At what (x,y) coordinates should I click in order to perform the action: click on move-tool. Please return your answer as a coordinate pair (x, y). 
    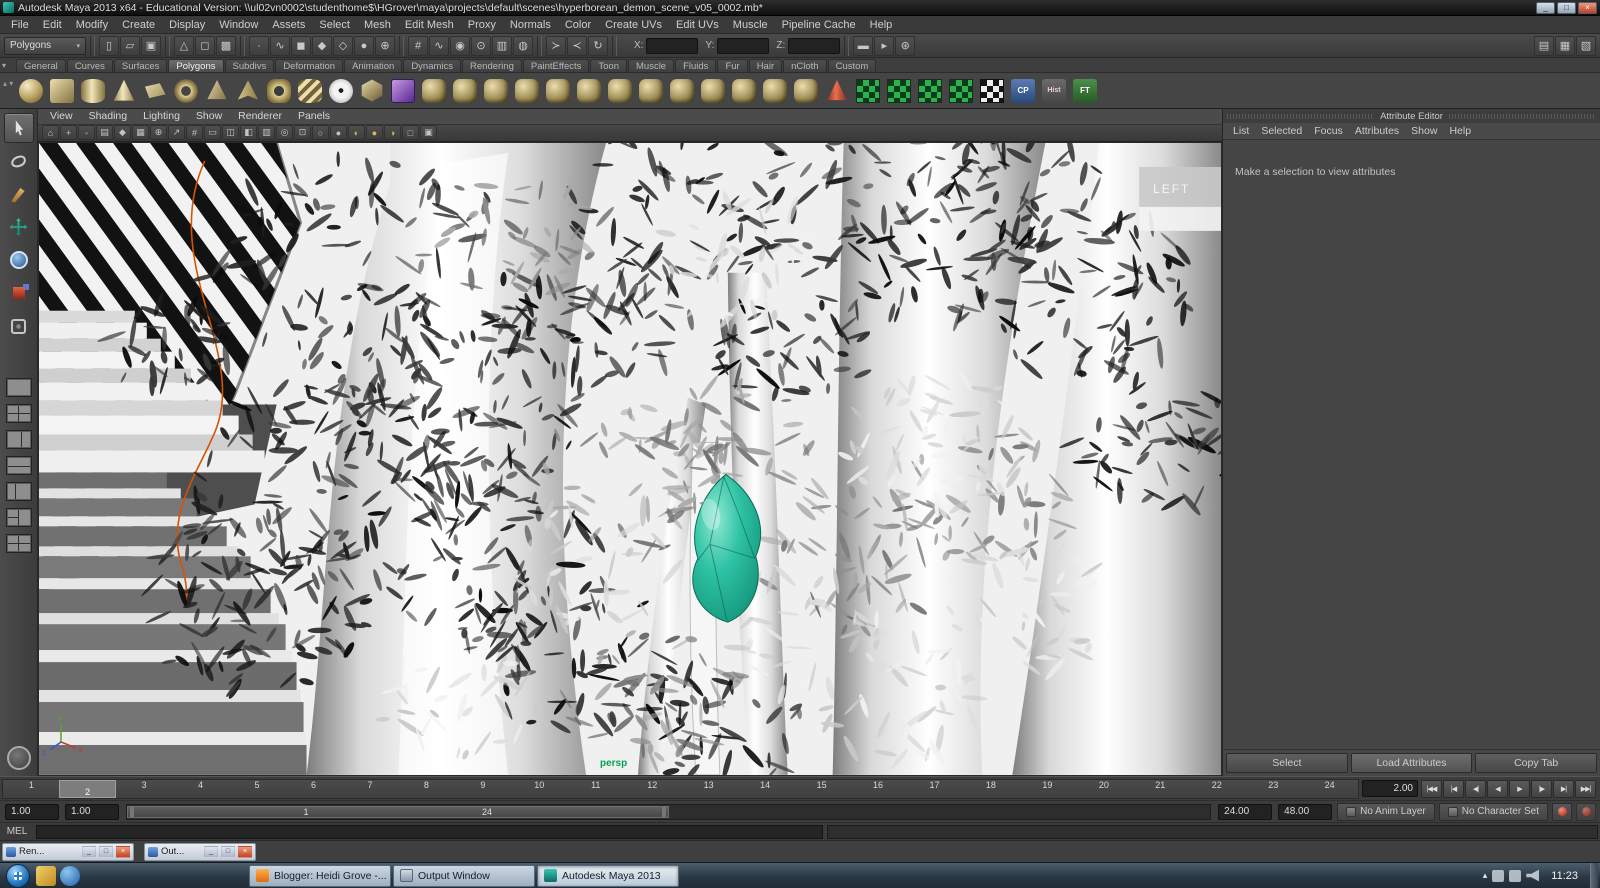
    Looking at the image, I should click on (19, 227).